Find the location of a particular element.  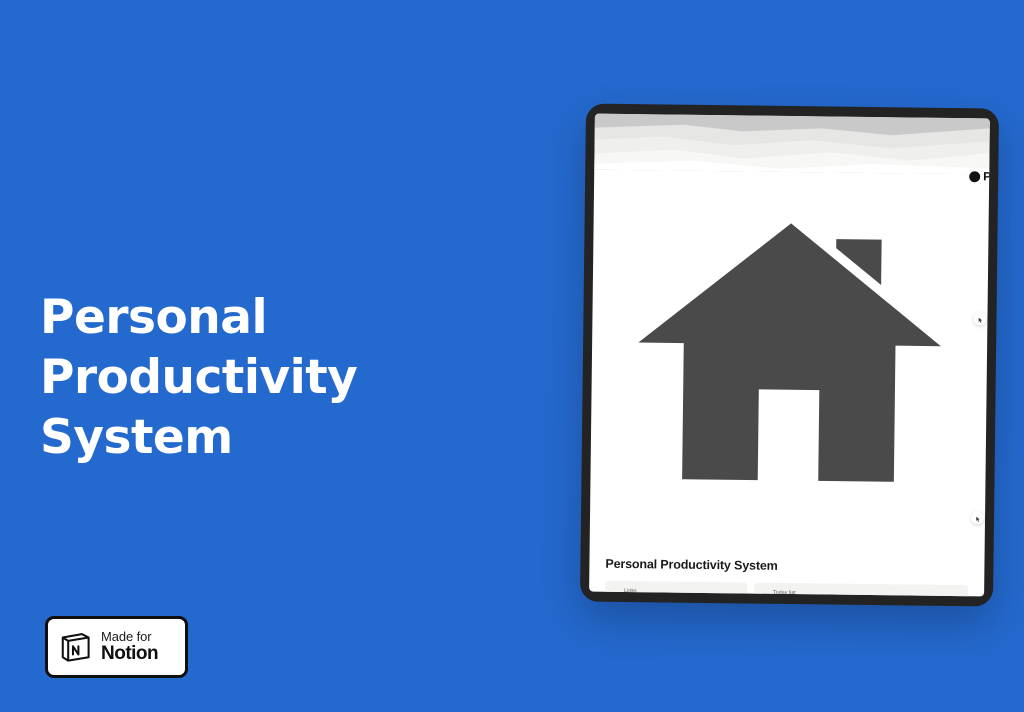

rocket-icon is located at coordinates (765, 593).